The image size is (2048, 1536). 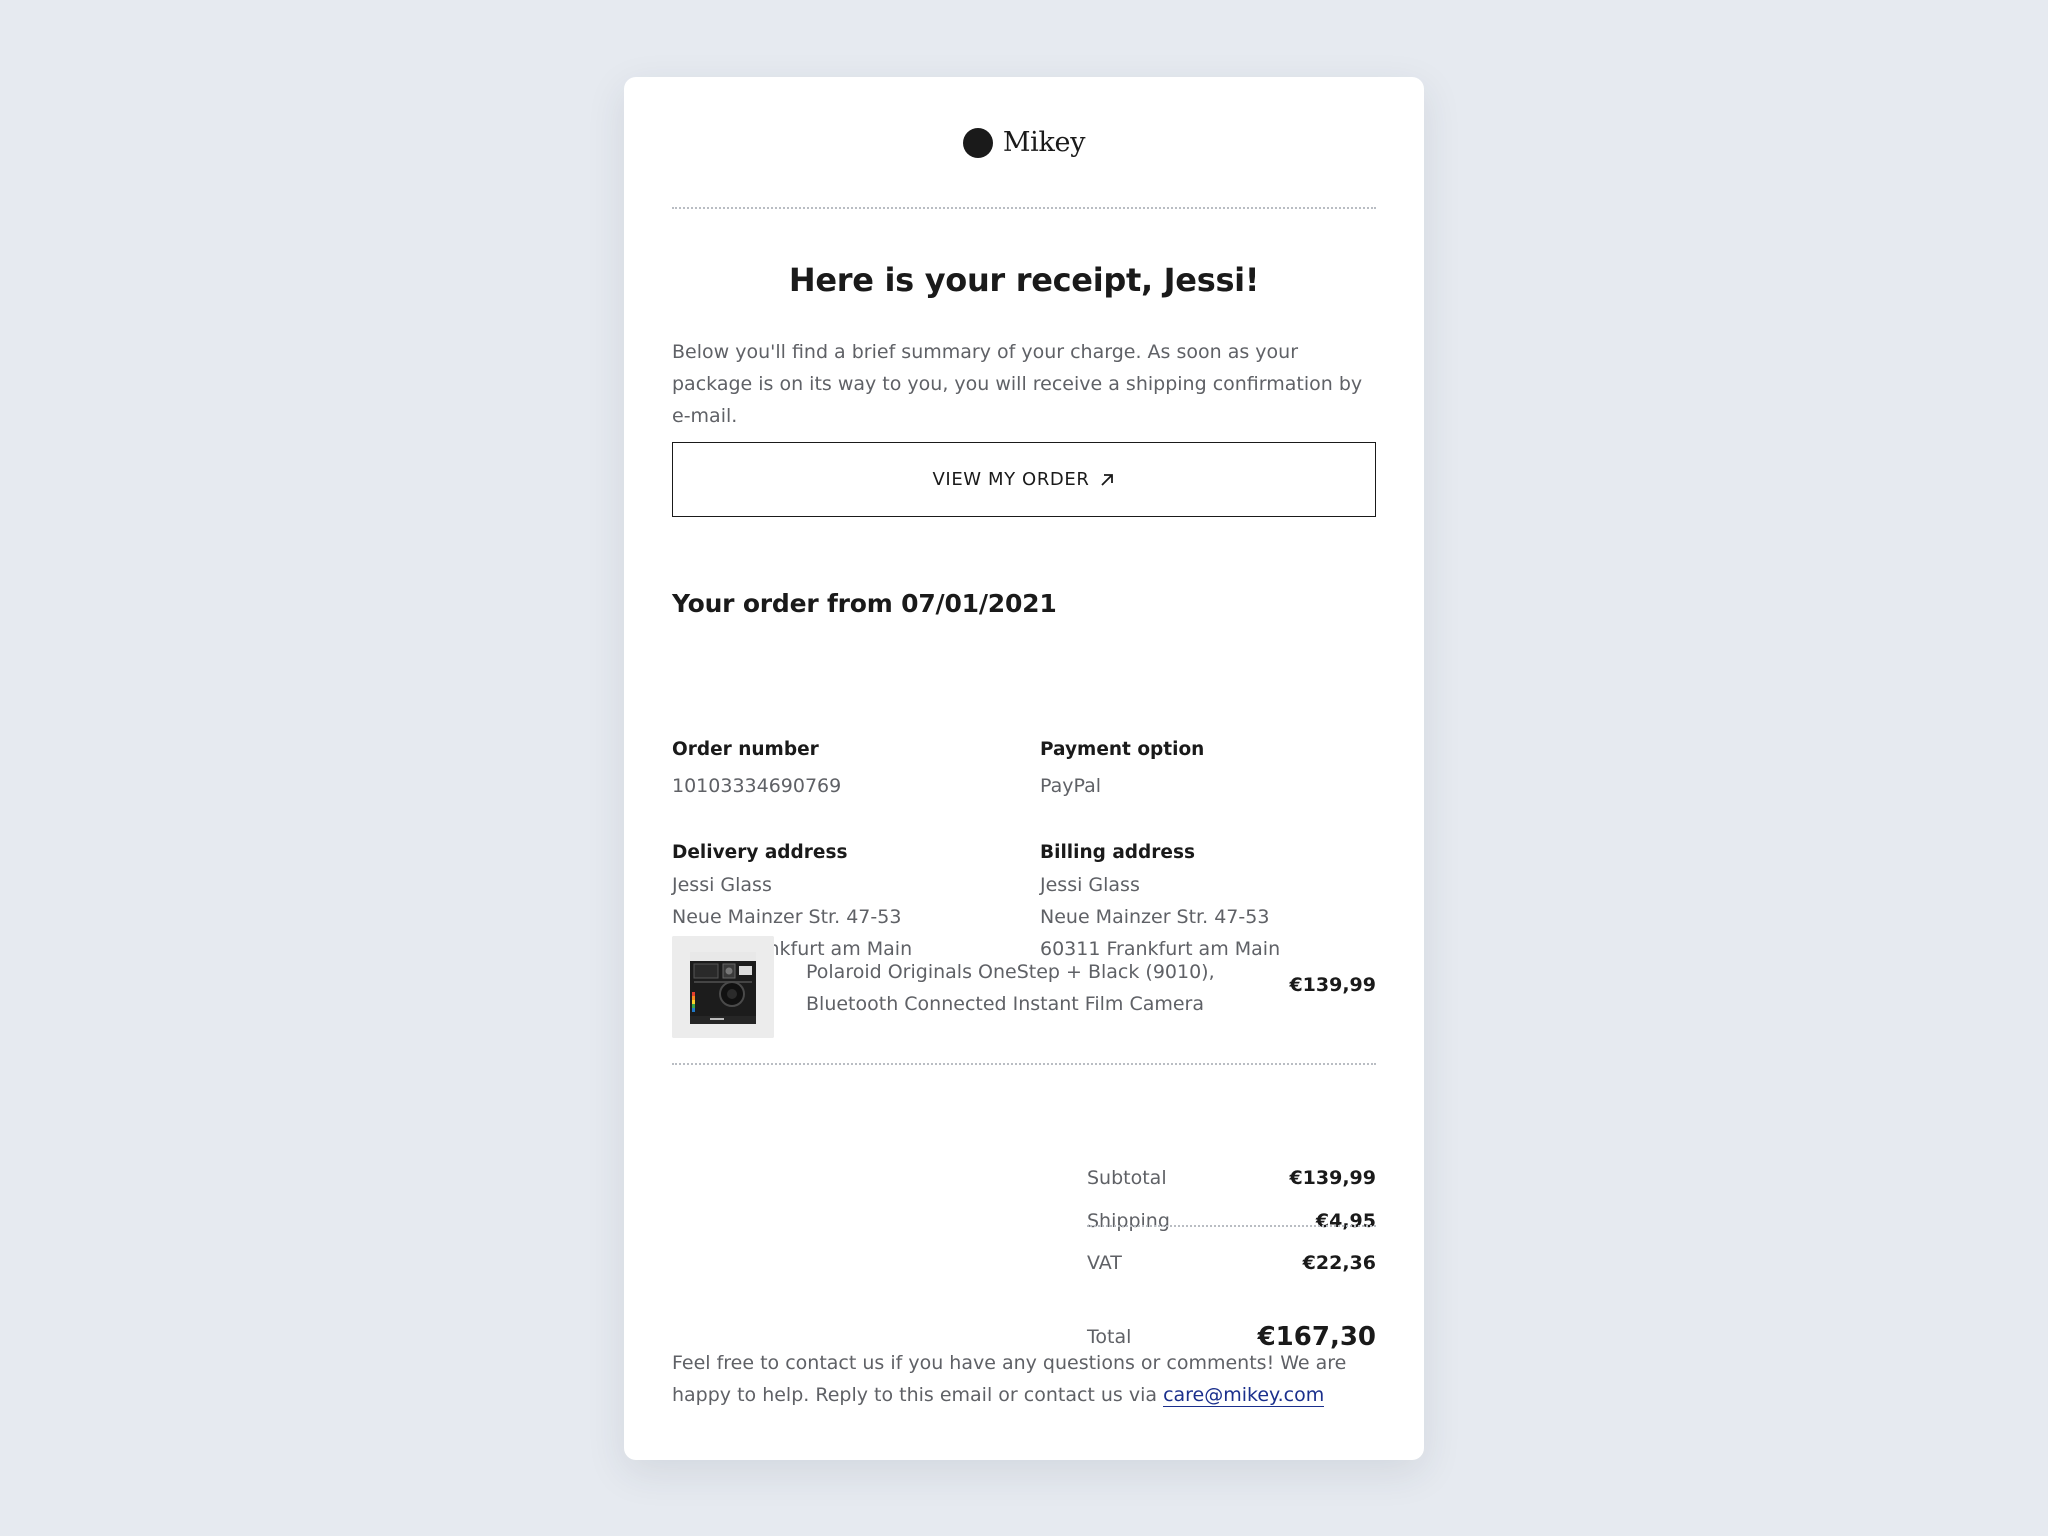 I want to click on payment-option-value: PayPal, so click(x=1071, y=786).